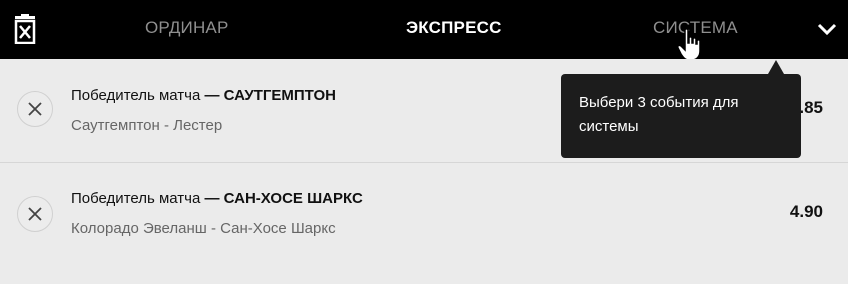  I want to click on bet-event: Саутгемптон - Лестер, so click(147, 125).